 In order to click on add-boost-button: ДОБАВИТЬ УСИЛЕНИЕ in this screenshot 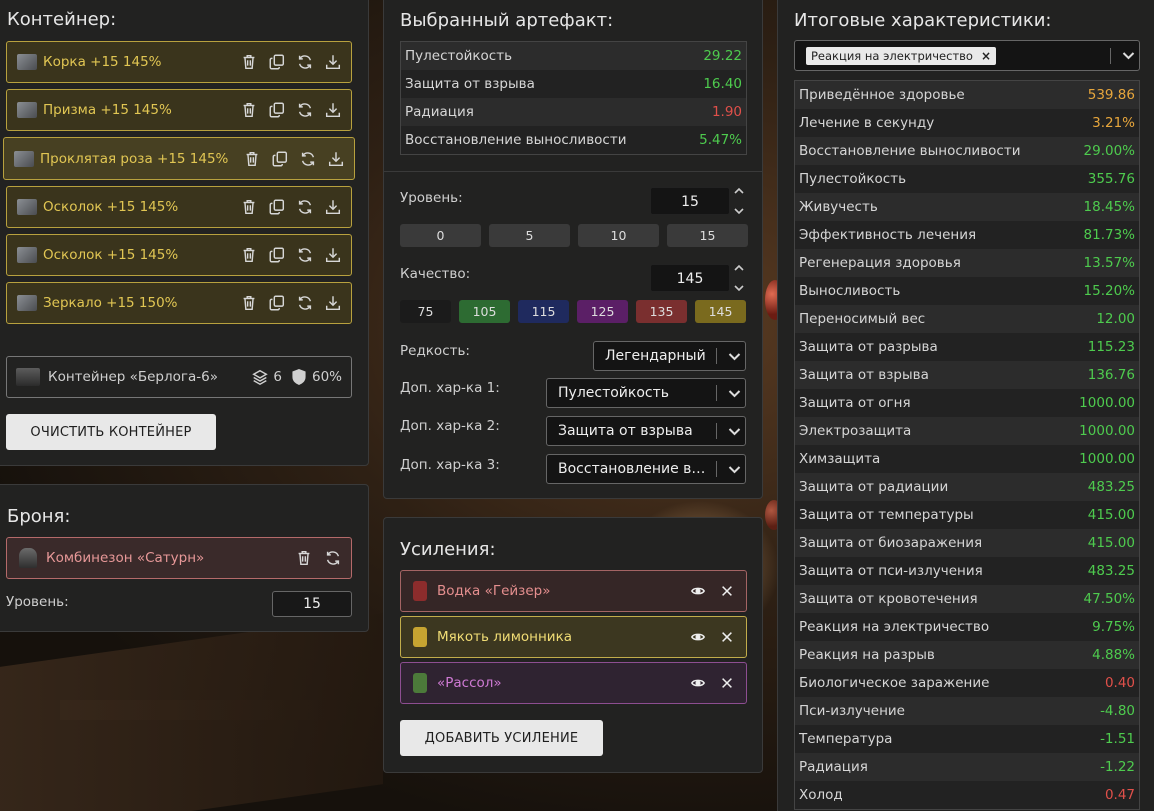, I will do `click(501, 738)`.